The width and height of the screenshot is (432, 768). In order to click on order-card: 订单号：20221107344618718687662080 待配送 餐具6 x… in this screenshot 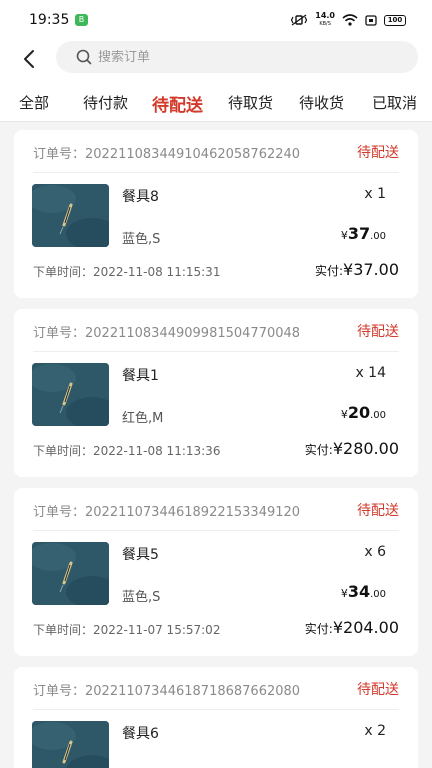, I will do `click(216, 717)`.